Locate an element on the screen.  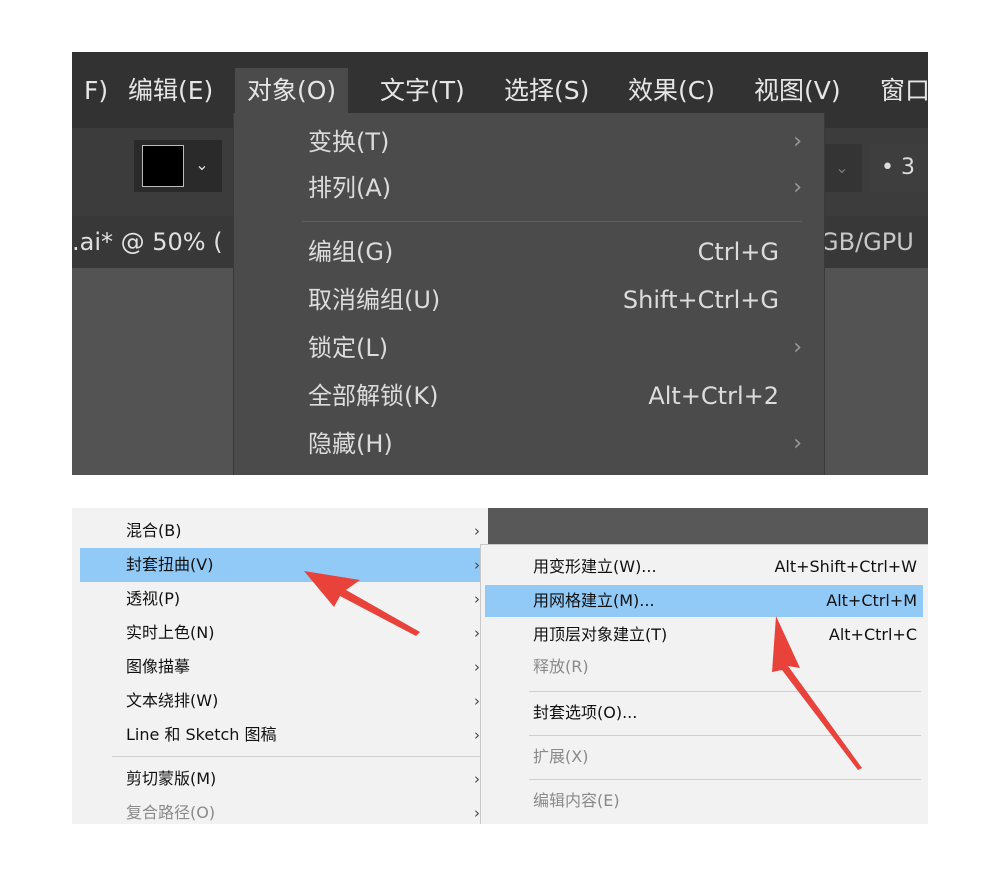
menu-item-make-with-top-object: 用顶层对象建立(T) Alt+Ctrl+C is located at coordinates (704, 635).